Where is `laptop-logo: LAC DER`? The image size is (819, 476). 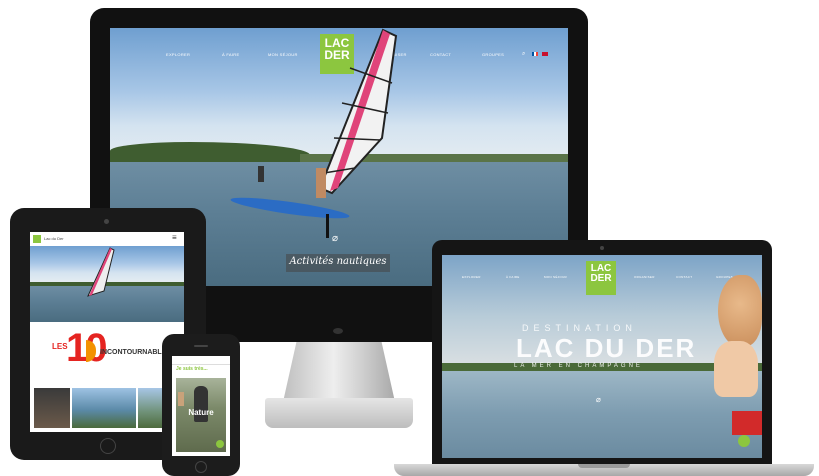
laptop-logo: LAC DER is located at coordinates (601, 278).